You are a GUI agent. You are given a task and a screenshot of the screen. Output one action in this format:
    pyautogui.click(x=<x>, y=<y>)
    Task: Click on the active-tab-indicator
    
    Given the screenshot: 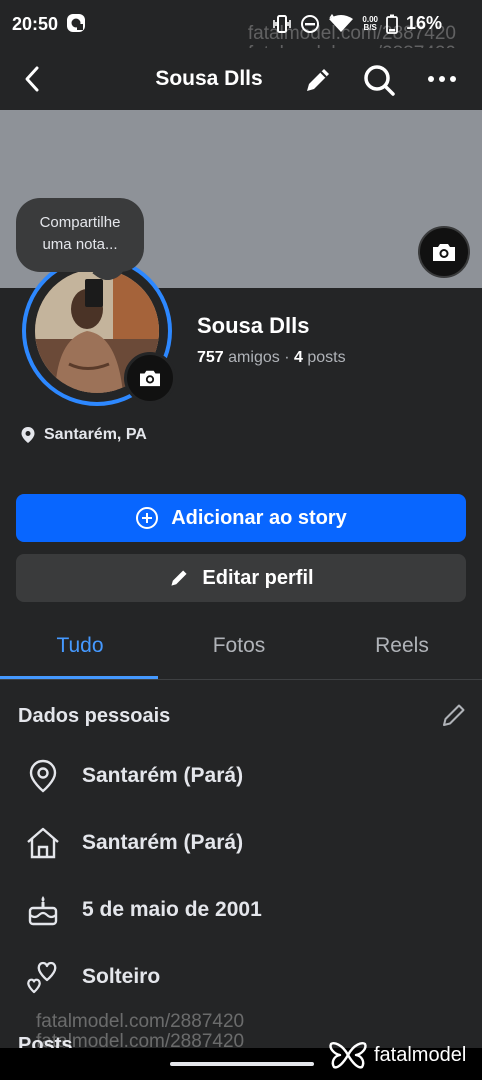 What is the action you would take?
    pyautogui.click(x=79, y=677)
    